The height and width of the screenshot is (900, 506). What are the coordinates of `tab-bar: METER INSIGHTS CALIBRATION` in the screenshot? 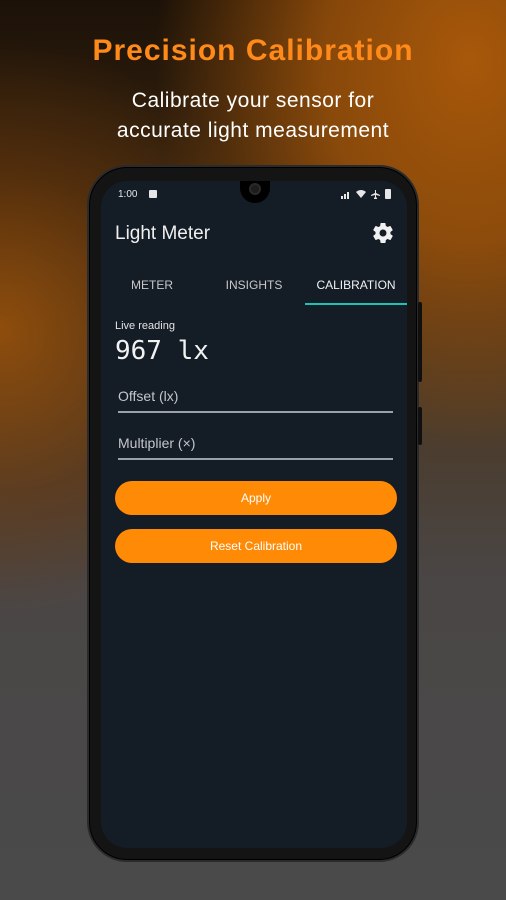 It's located at (254, 289).